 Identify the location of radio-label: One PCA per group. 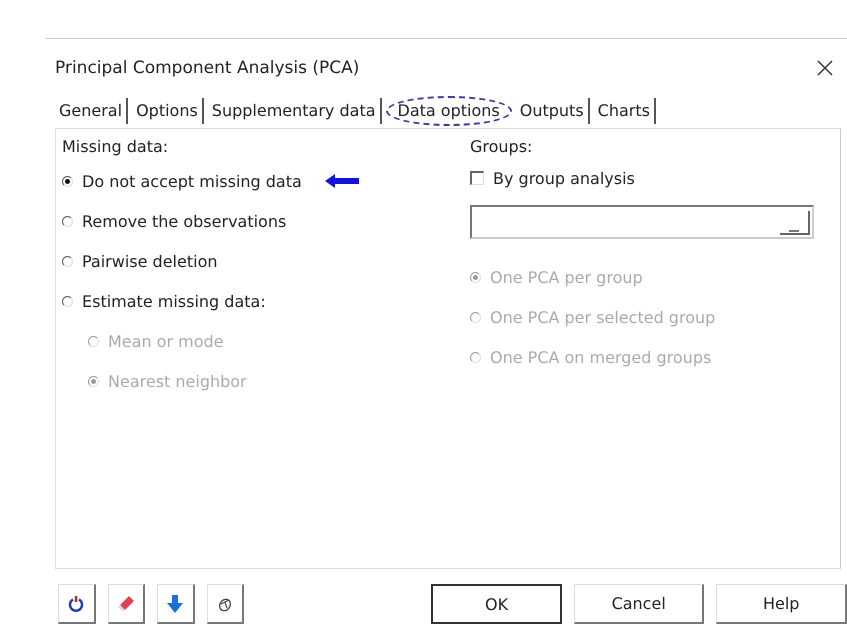
(566, 277).